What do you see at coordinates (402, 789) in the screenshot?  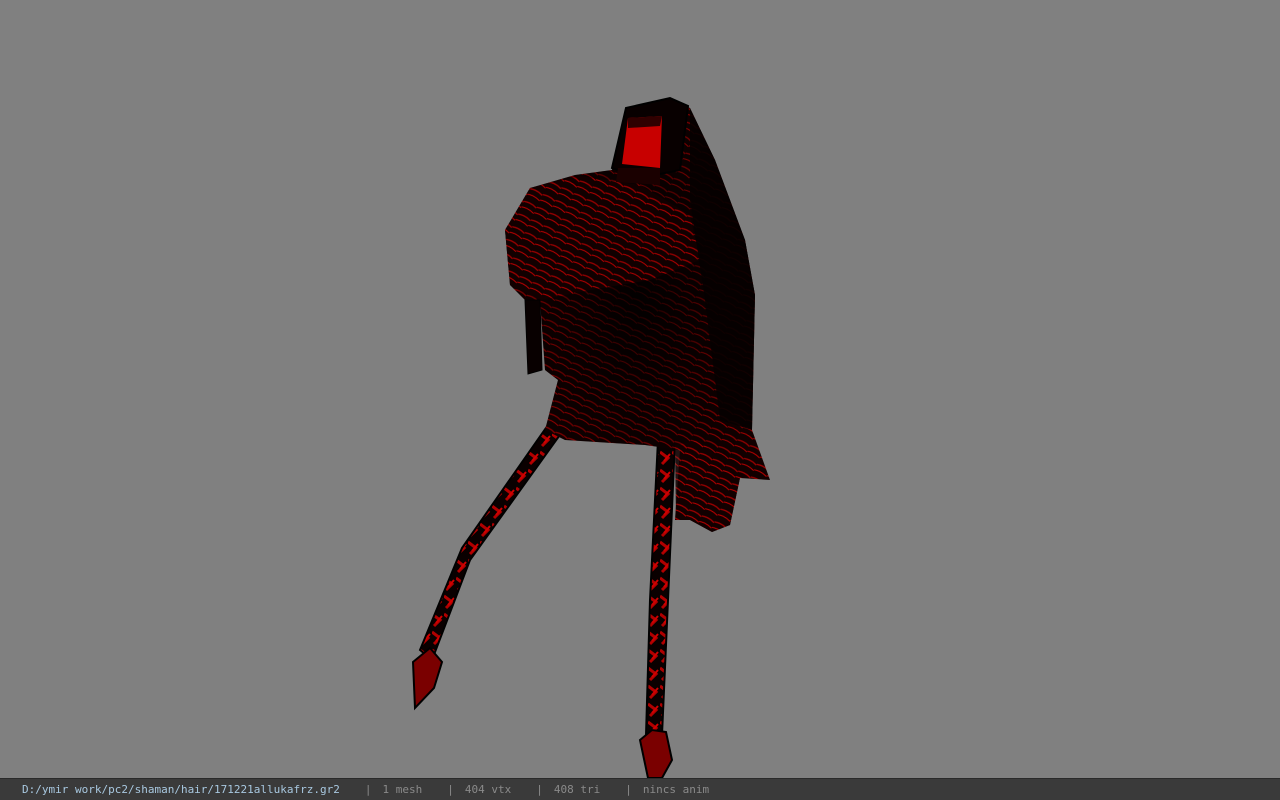 I see `mesh-count: 1 mesh` at bounding box center [402, 789].